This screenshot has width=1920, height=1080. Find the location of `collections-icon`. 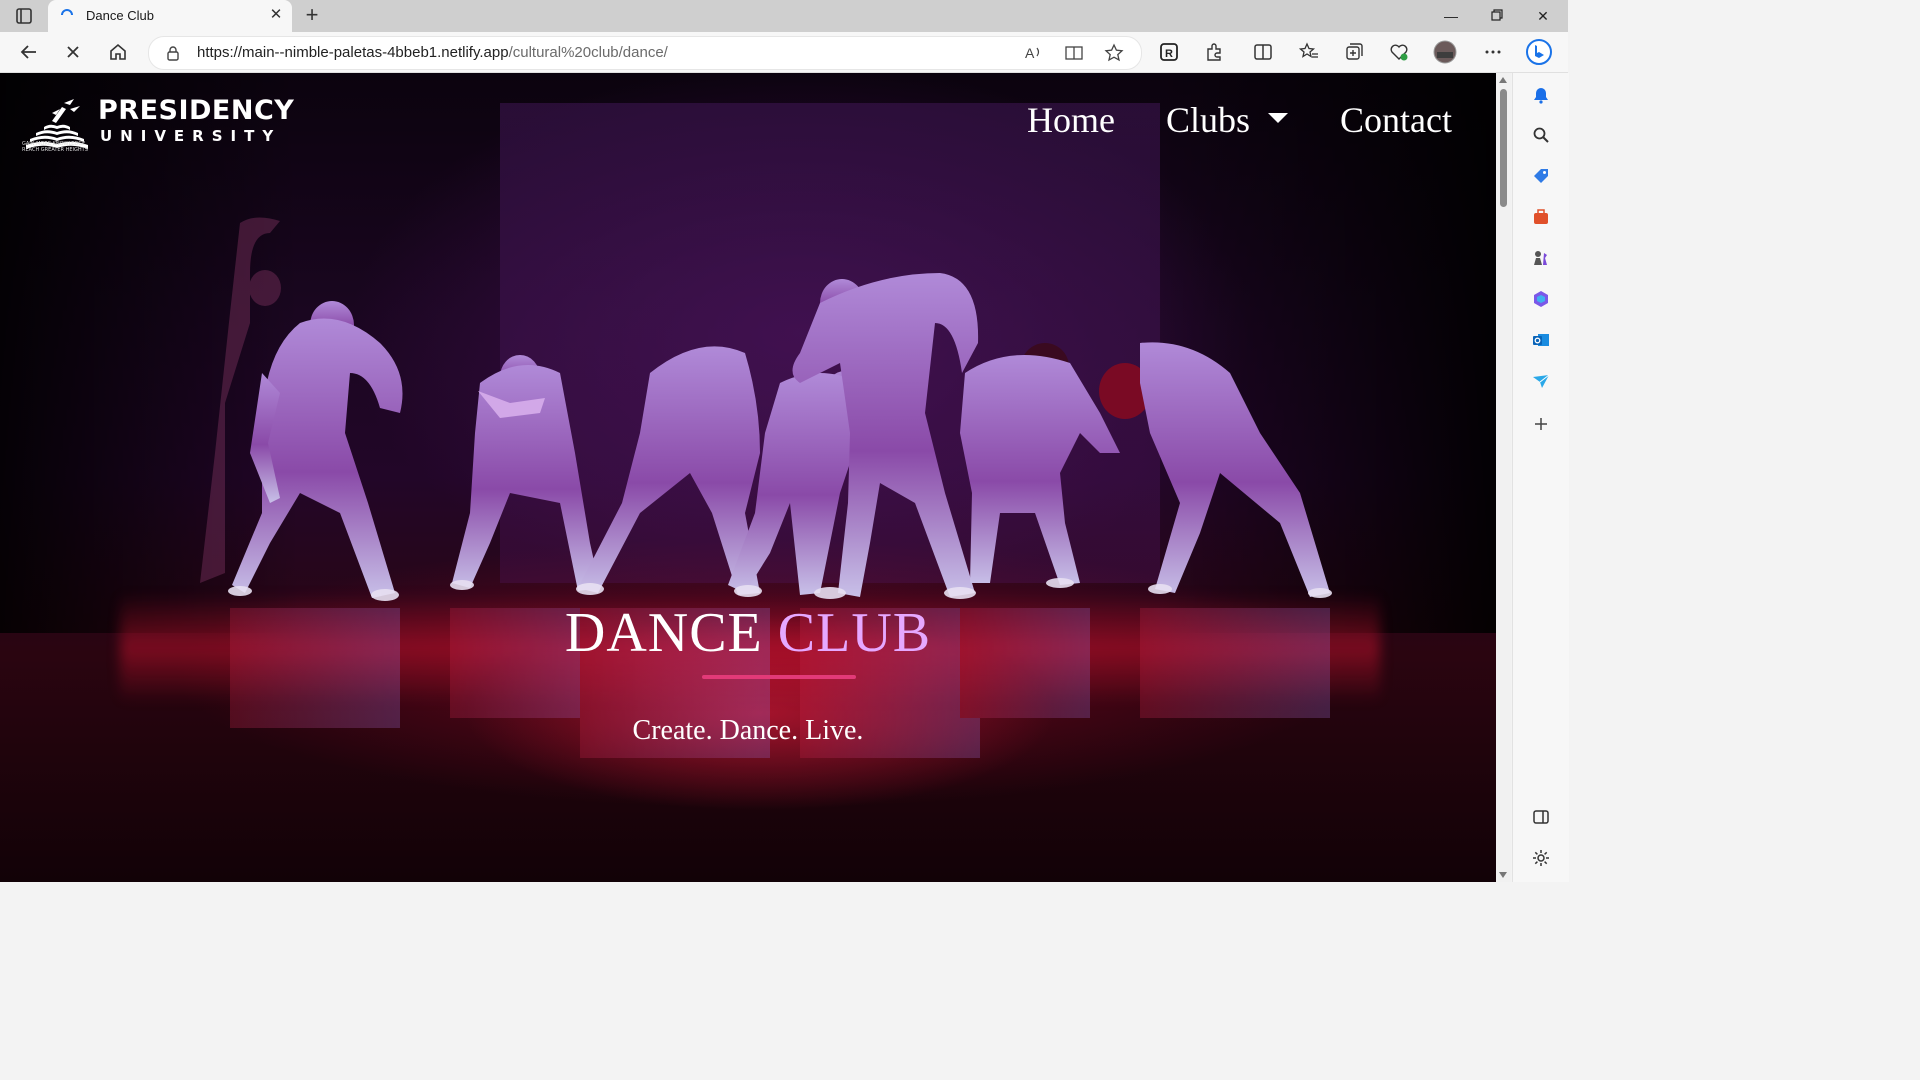

collections-icon is located at coordinates (1354, 52).